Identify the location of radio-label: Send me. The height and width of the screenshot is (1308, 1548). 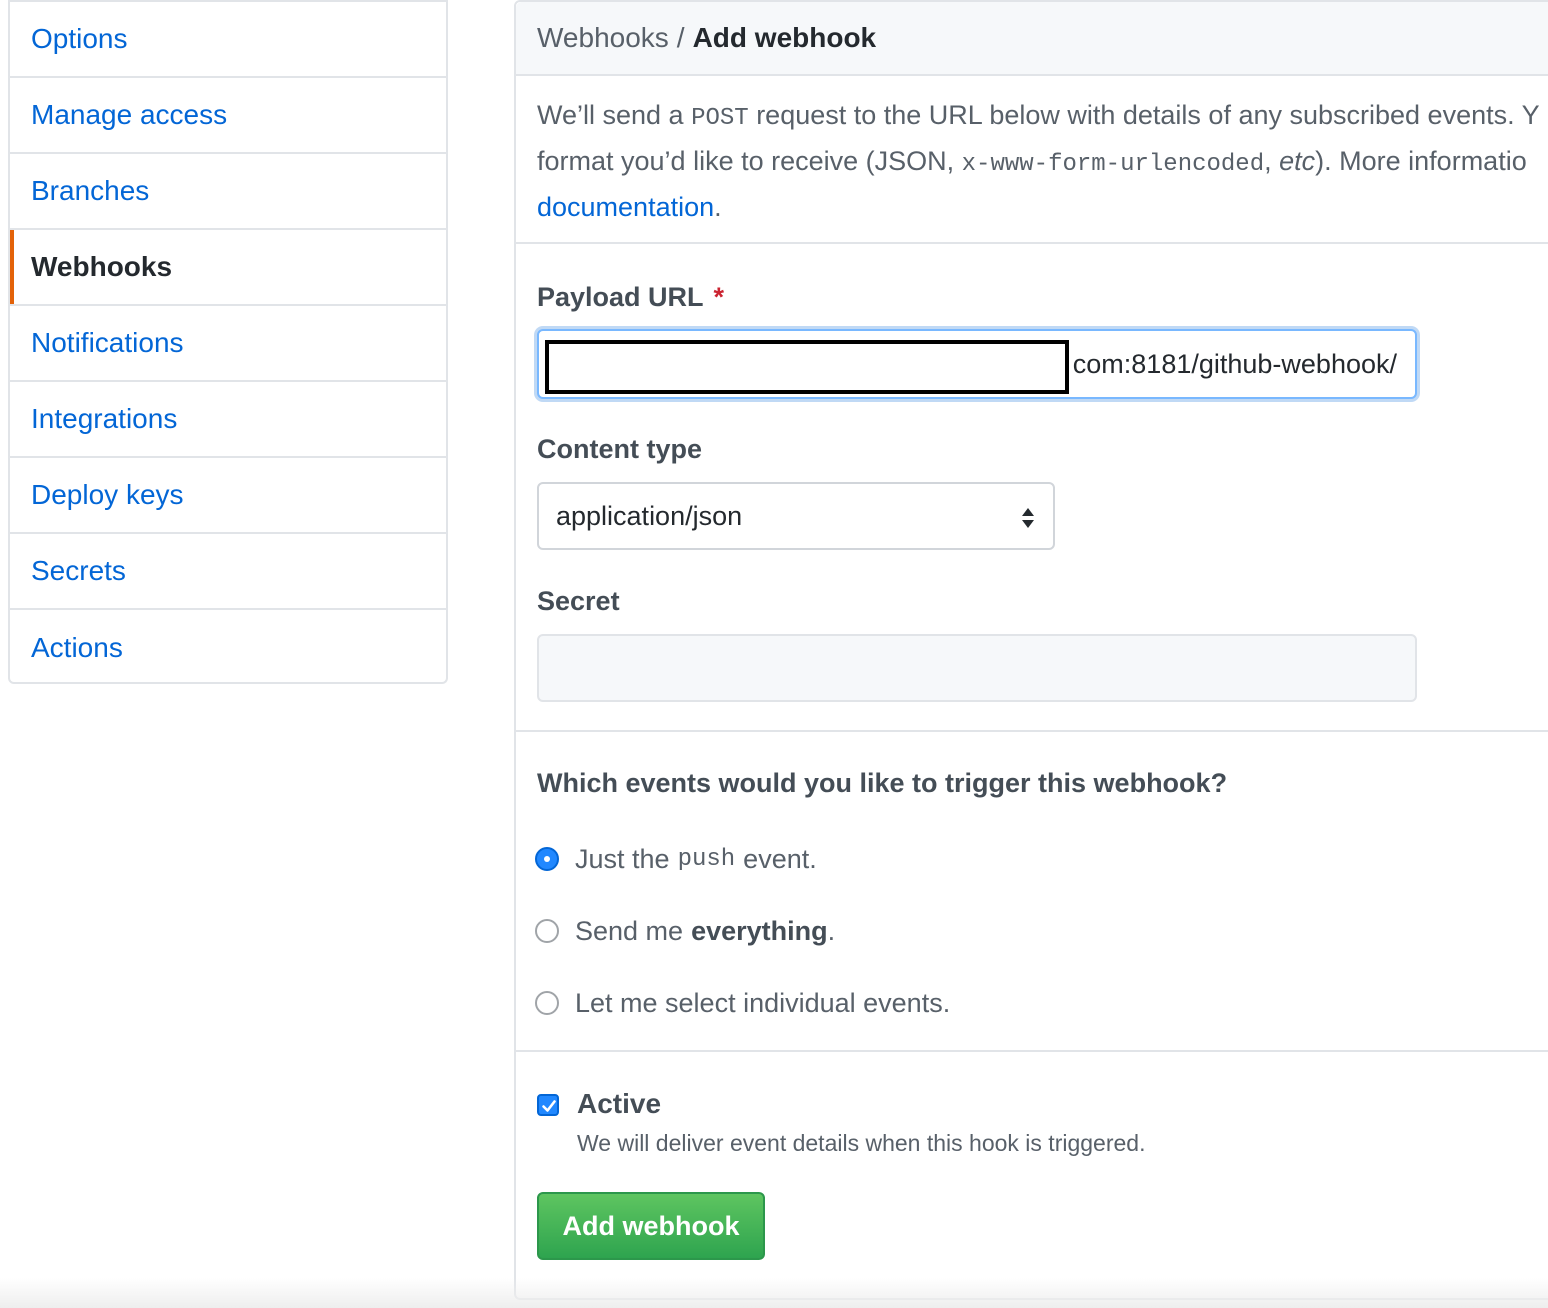
(629, 930).